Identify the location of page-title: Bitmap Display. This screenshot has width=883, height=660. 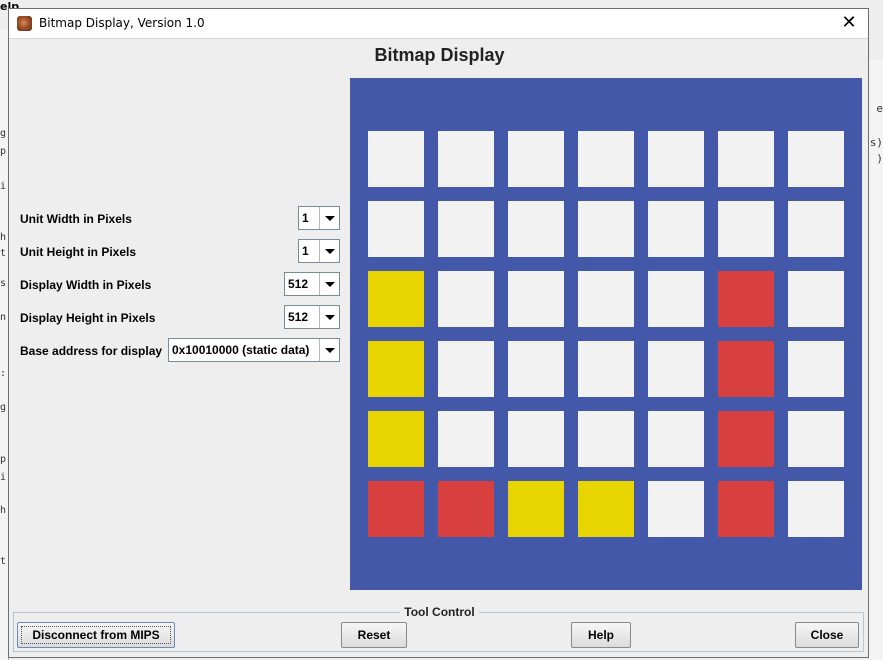
(439, 55).